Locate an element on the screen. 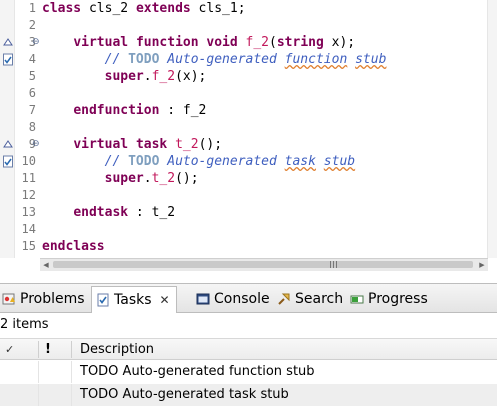 The height and width of the screenshot is (408, 497). code-token: cls_2 is located at coordinates (108, 8).